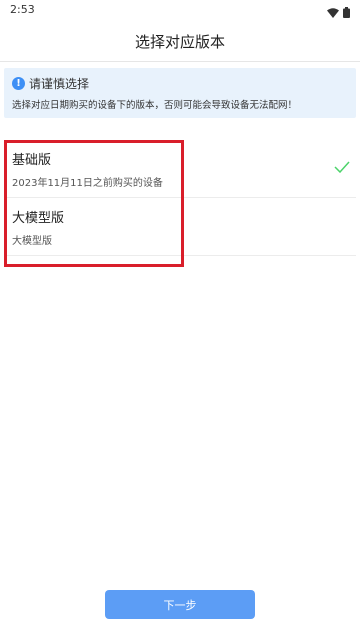 This screenshot has width=360, height=641. What do you see at coordinates (155, 105) in the screenshot?
I see `notice-description: 选择对应日期购买的设备下的版本，否则可能会导致设备无法配网！` at bounding box center [155, 105].